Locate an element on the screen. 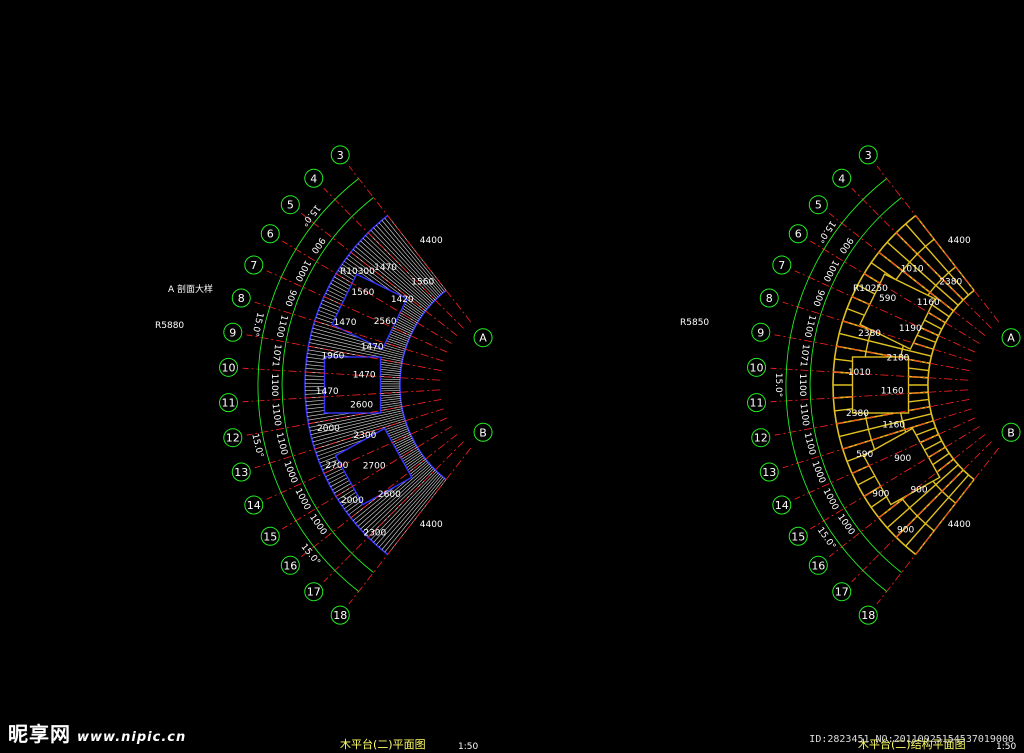 The image size is (1024, 753). left-plan-title: 木平台(二)平面图 is located at coordinates (383, 744).